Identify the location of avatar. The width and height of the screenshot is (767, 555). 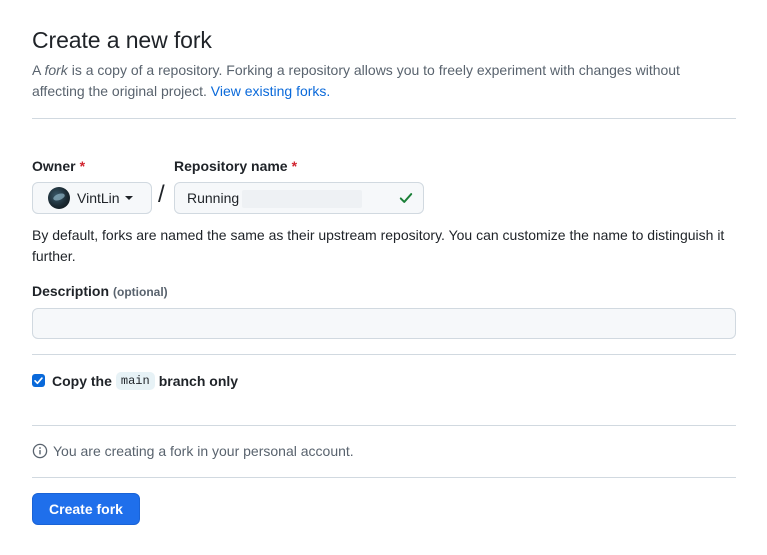
(59, 198).